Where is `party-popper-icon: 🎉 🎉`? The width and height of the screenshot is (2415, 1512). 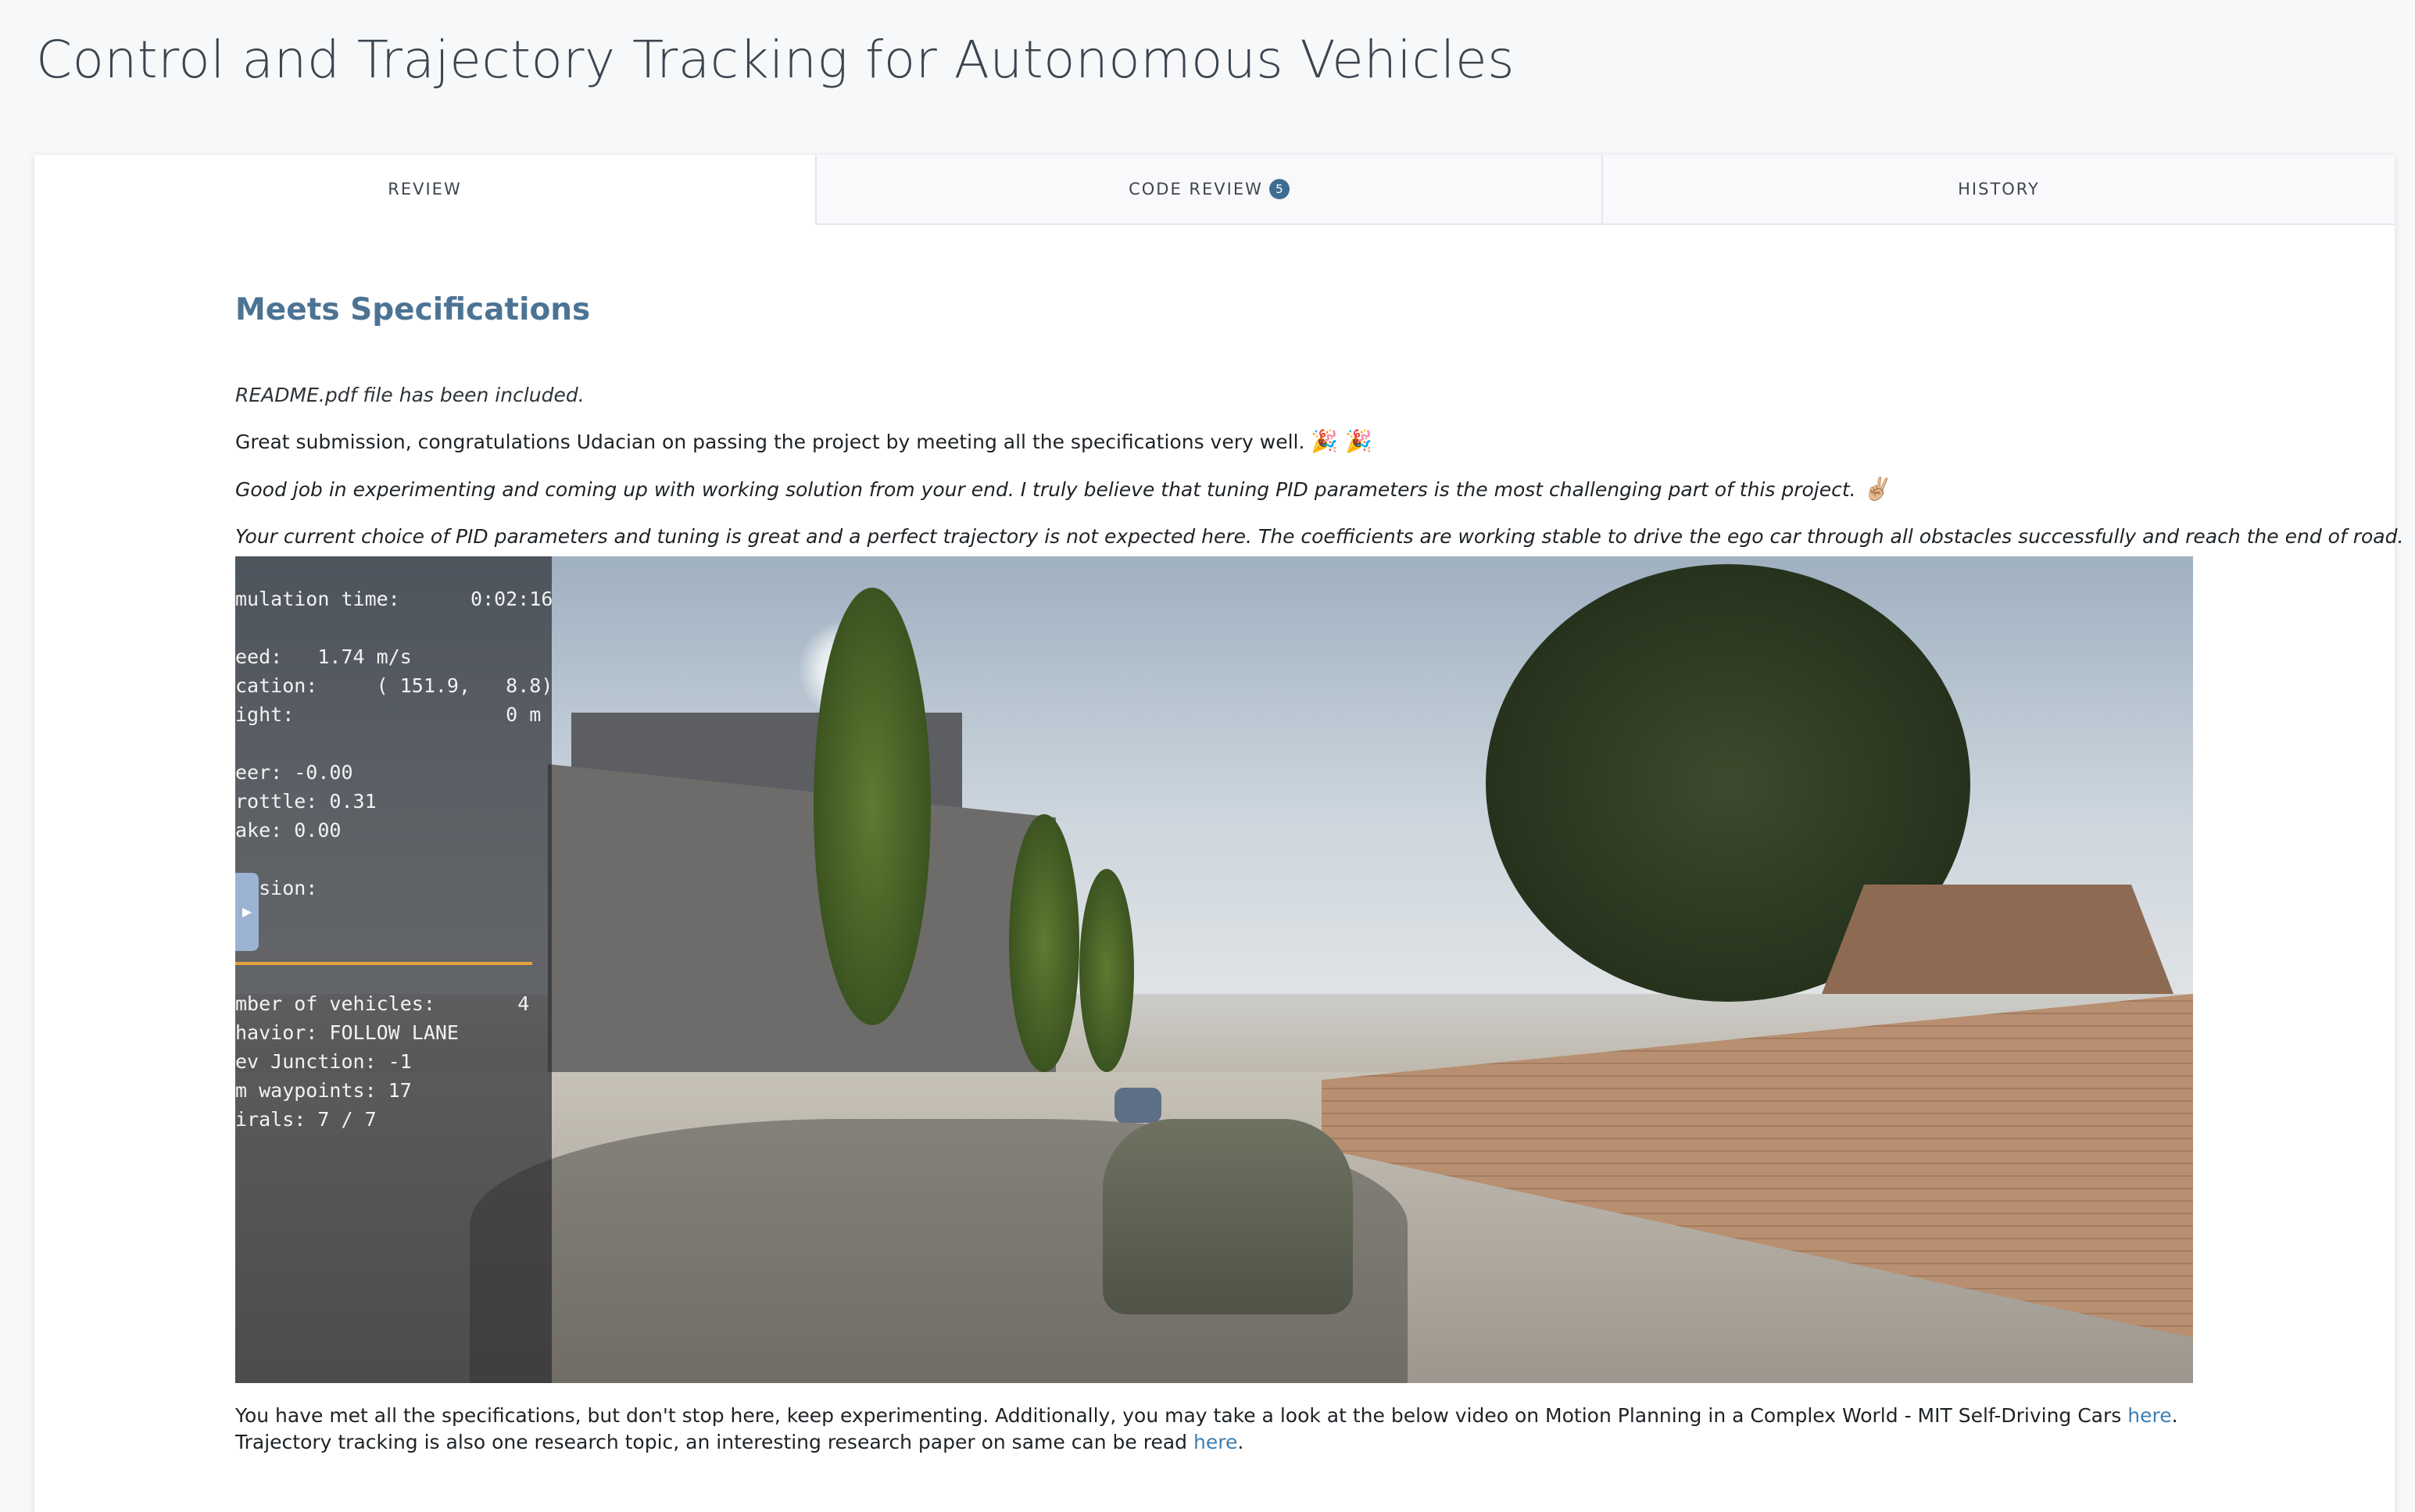
party-popper-icon: 🎉 🎉 is located at coordinates (1342, 441).